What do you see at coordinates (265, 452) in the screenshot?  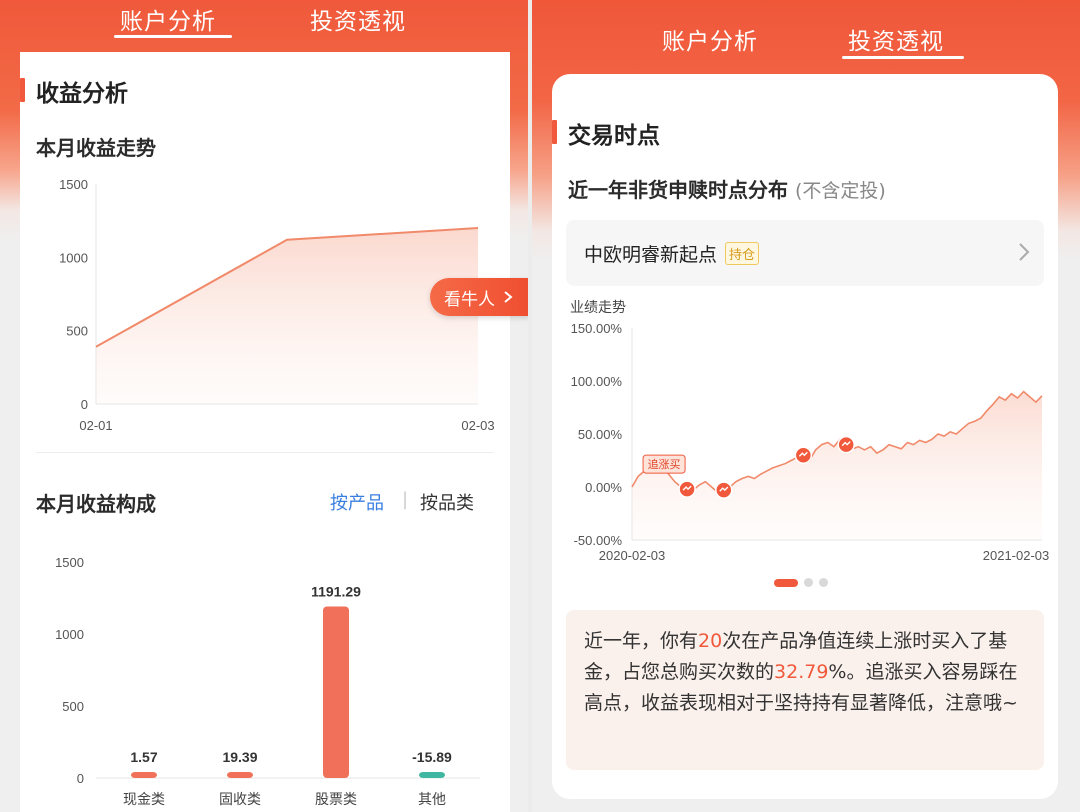 I see `divider` at bounding box center [265, 452].